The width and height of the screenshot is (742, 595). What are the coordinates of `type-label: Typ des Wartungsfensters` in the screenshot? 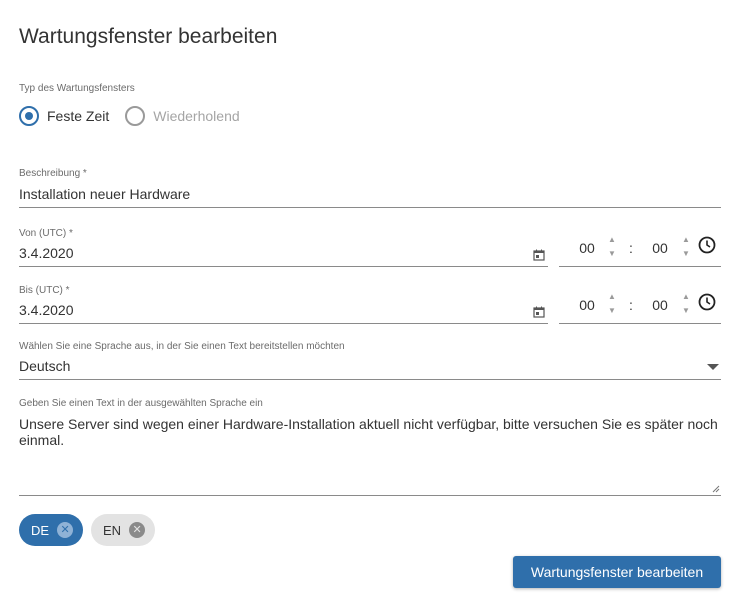 It's located at (77, 88).